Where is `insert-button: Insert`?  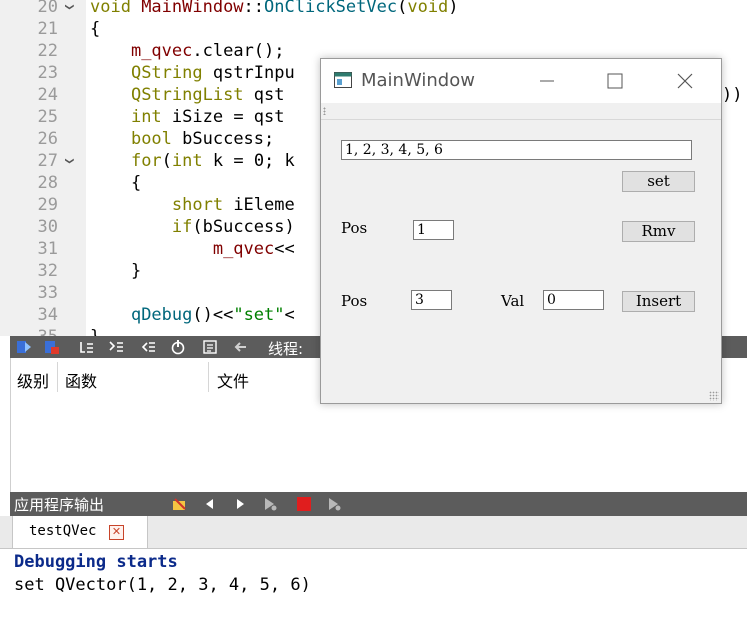 insert-button: Insert is located at coordinates (658, 301).